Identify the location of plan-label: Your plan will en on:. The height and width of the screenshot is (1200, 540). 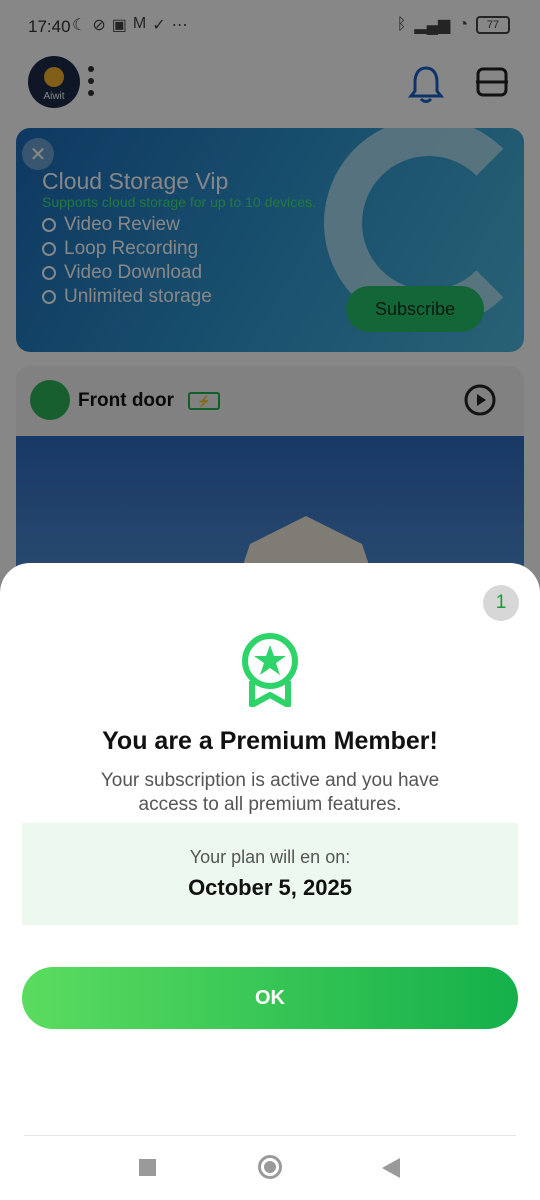
(270, 857).